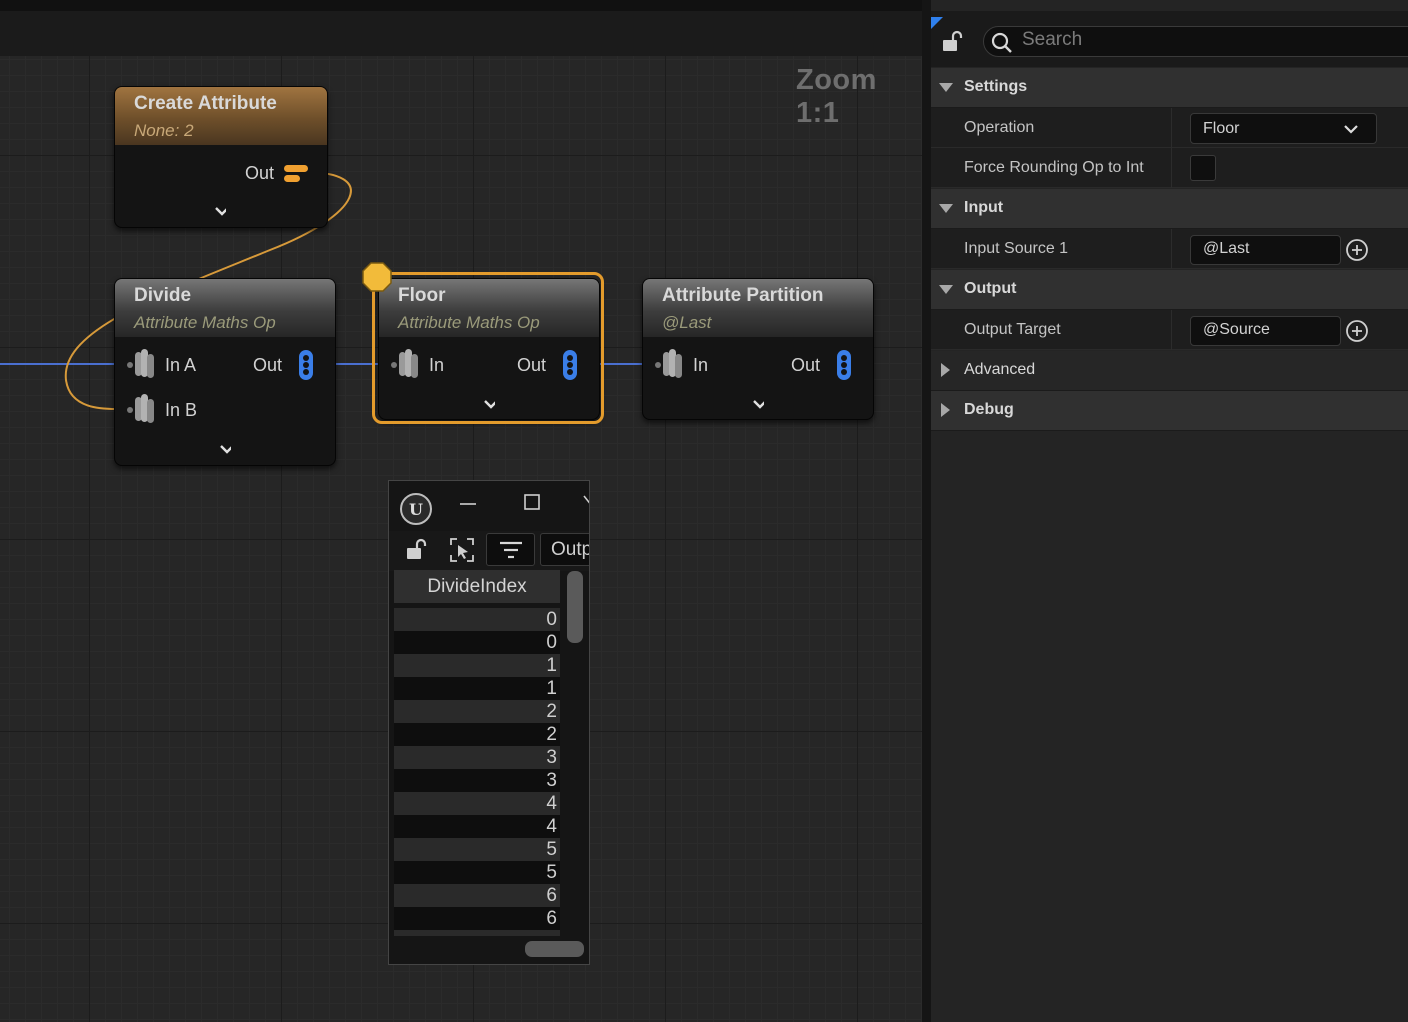  I want to click on operation-dropdown: Floor, so click(1283, 128).